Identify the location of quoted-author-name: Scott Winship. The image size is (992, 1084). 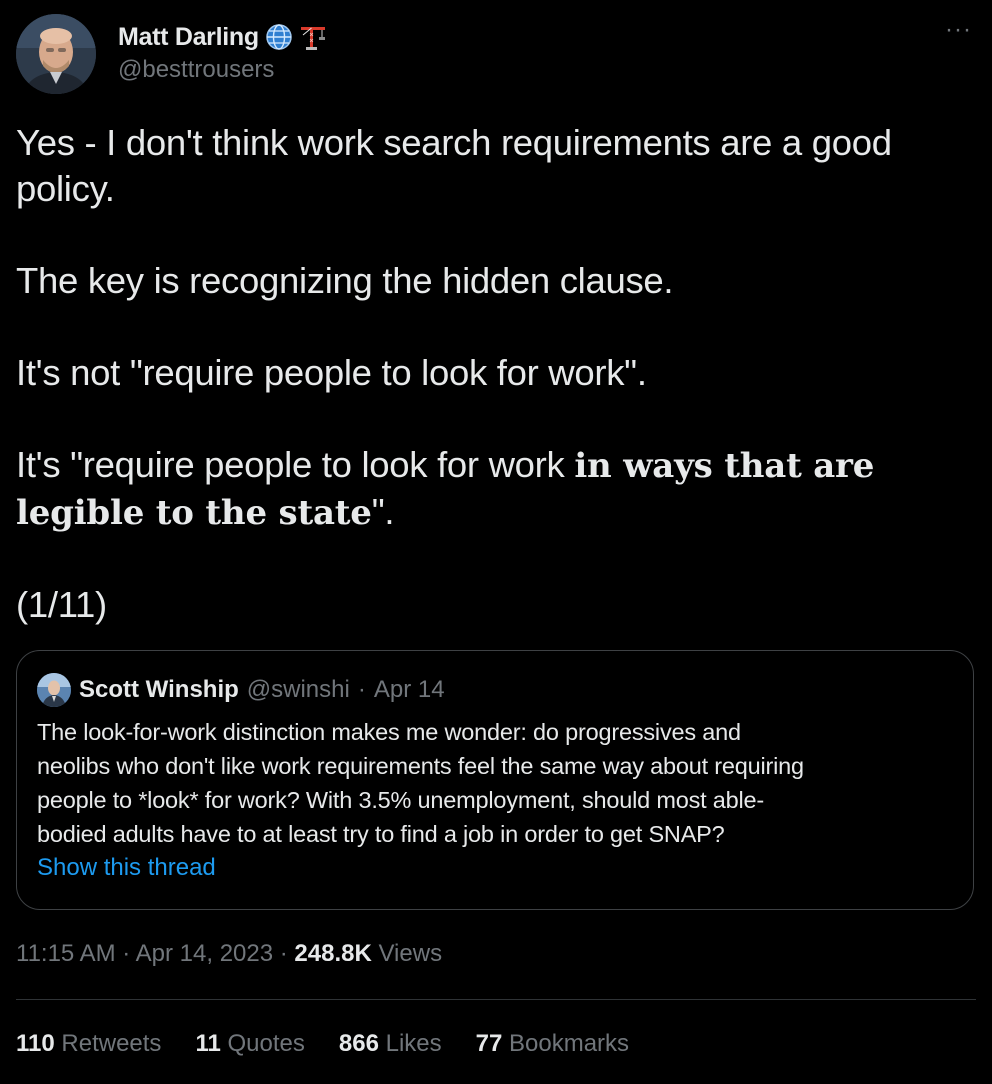
(159, 690).